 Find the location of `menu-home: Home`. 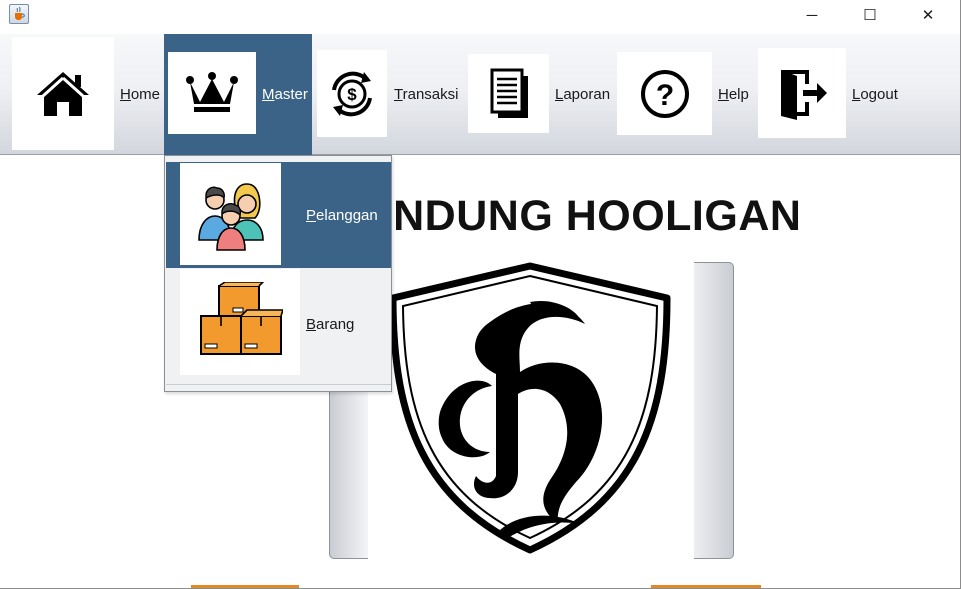

menu-home: Home is located at coordinates (81, 94).